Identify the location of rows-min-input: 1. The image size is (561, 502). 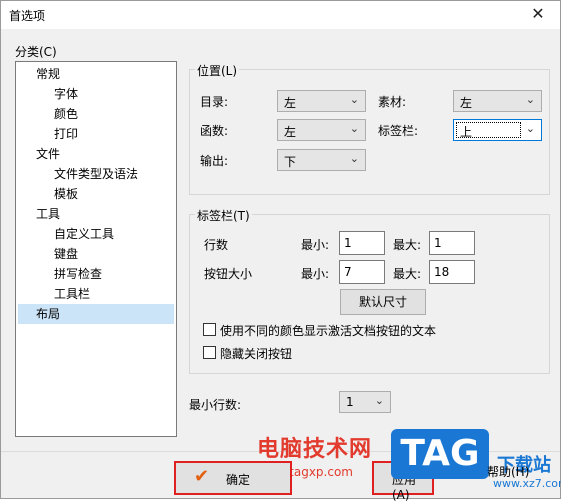
(362, 243).